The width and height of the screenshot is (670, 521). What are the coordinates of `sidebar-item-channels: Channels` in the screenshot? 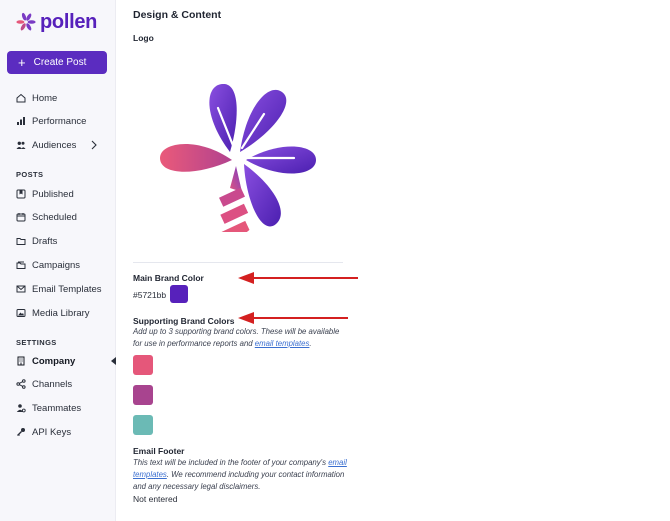 It's located at (44, 384).